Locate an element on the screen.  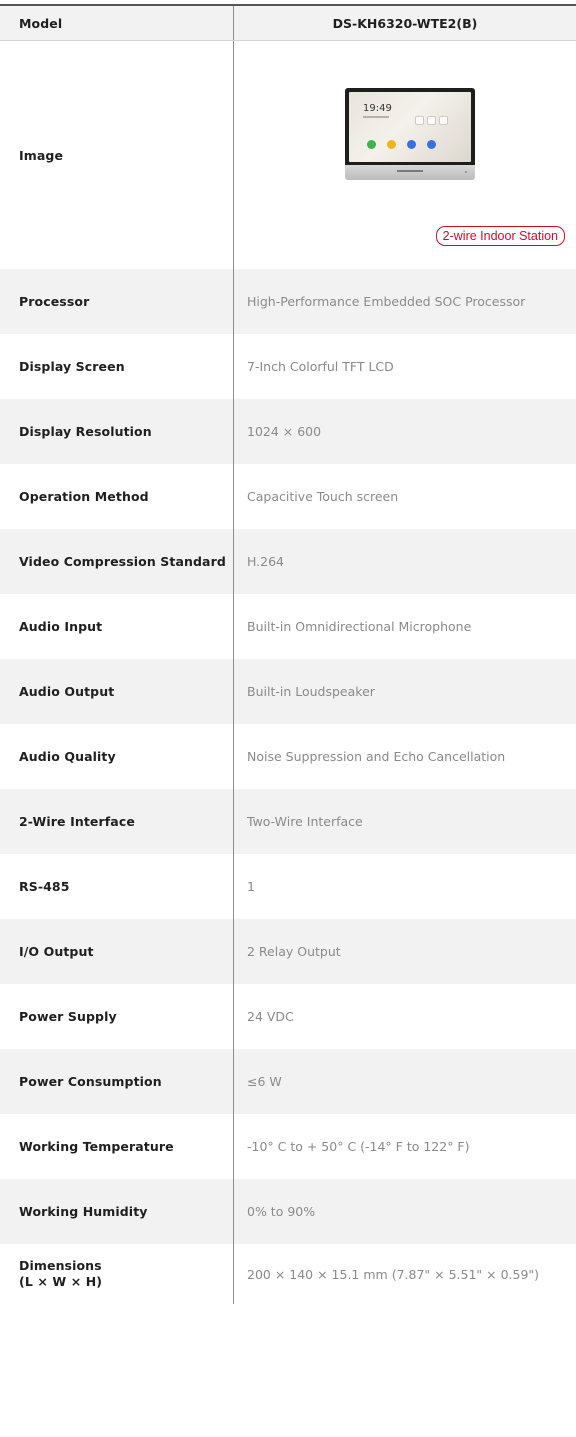
monitor-app-icon is located at coordinates (411, 144).